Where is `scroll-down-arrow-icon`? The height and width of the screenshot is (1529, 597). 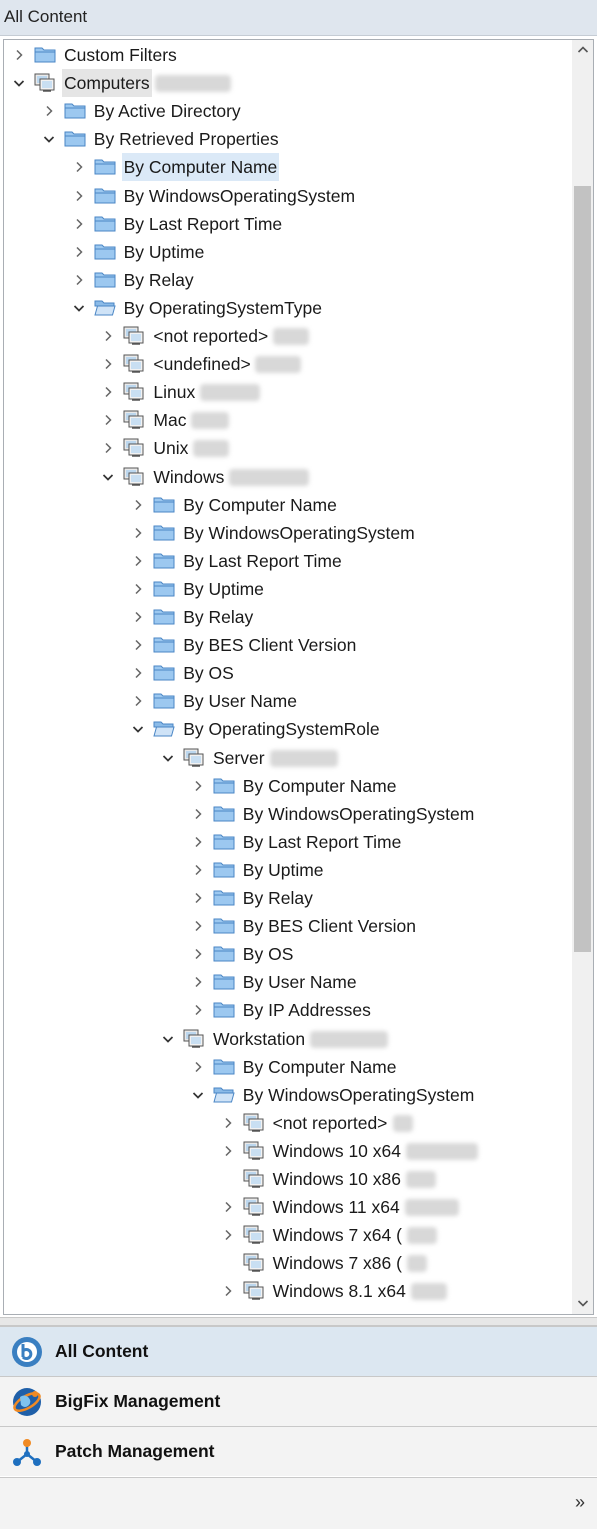
scroll-down-arrow-icon is located at coordinates (582, 1303).